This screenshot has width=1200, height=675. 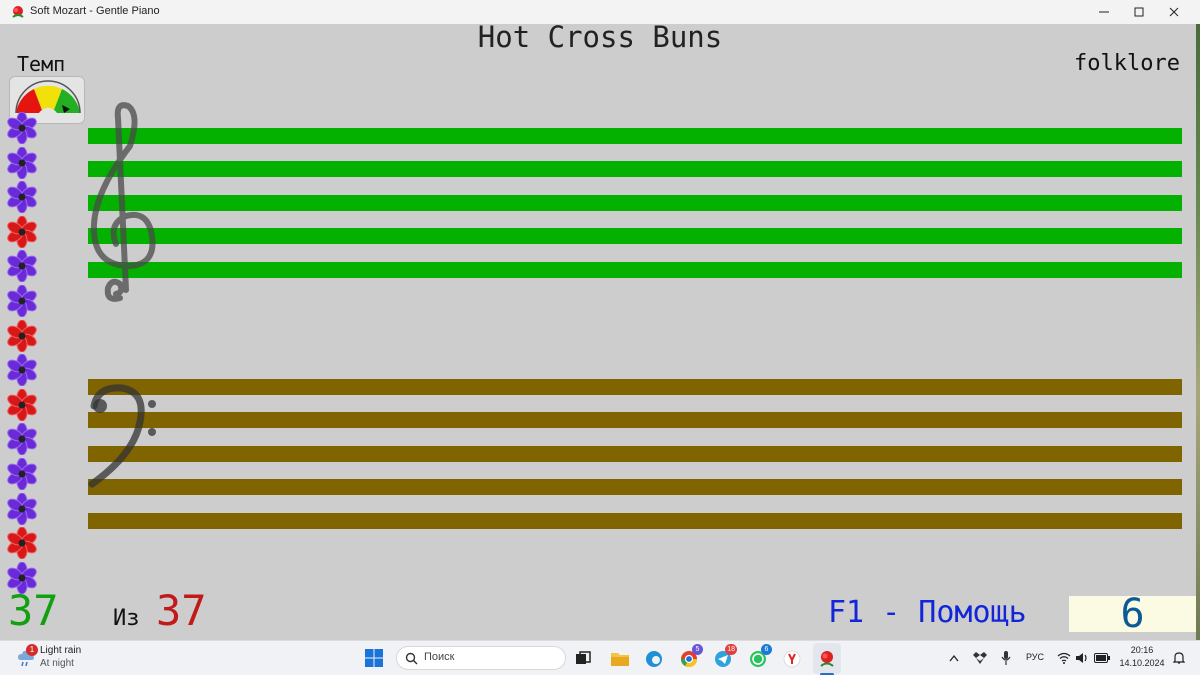 What do you see at coordinates (1127, 63) in the screenshot?
I see `song-author: folklore` at bounding box center [1127, 63].